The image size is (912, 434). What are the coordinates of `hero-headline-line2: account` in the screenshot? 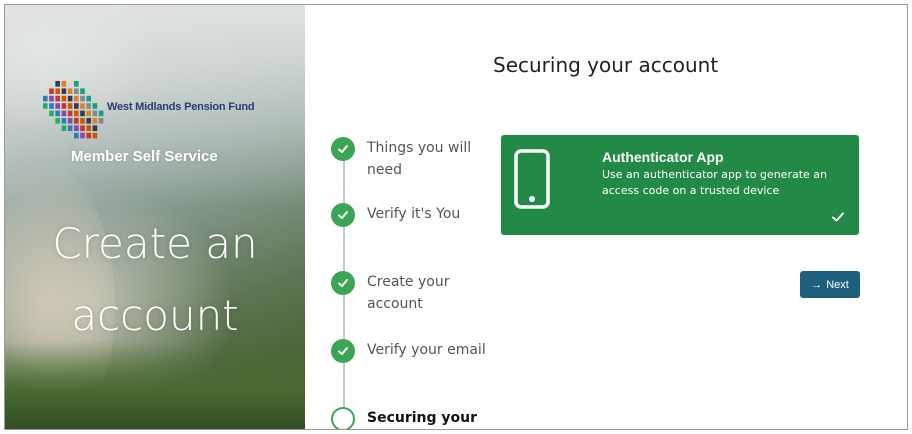 It's located at (155, 315).